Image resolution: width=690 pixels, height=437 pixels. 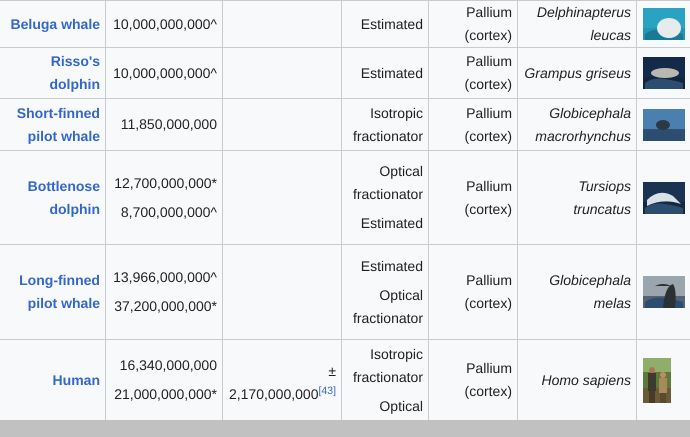 I want to click on neuron-count: 21,000,000,000*, so click(x=165, y=394).